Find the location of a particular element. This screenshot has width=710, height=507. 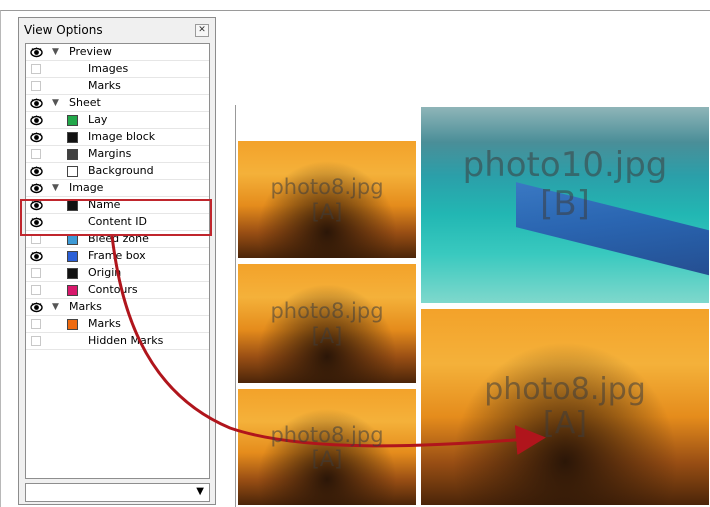

option-row: Contours is located at coordinates (117, 290).